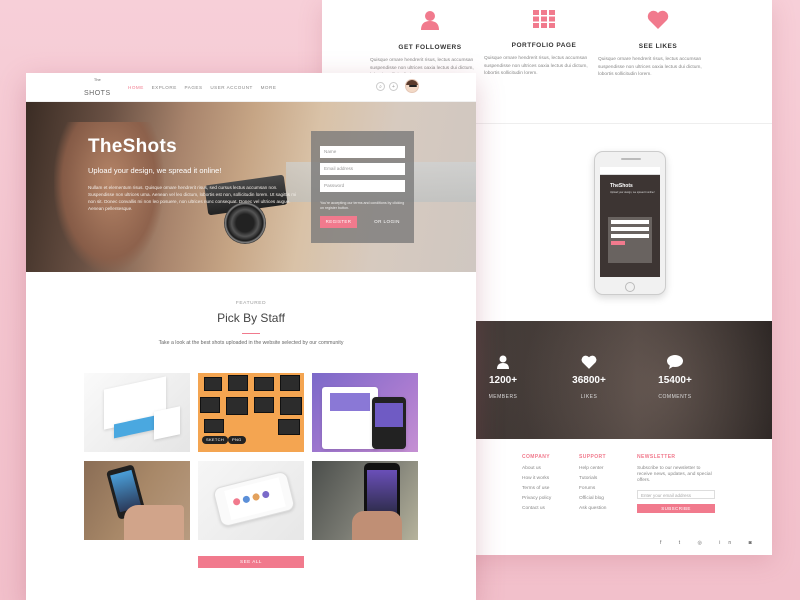 The image size is (800, 600). What do you see at coordinates (592, 508) in the screenshot?
I see `footer-link-ask: Ask question` at bounding box center [592, 508].